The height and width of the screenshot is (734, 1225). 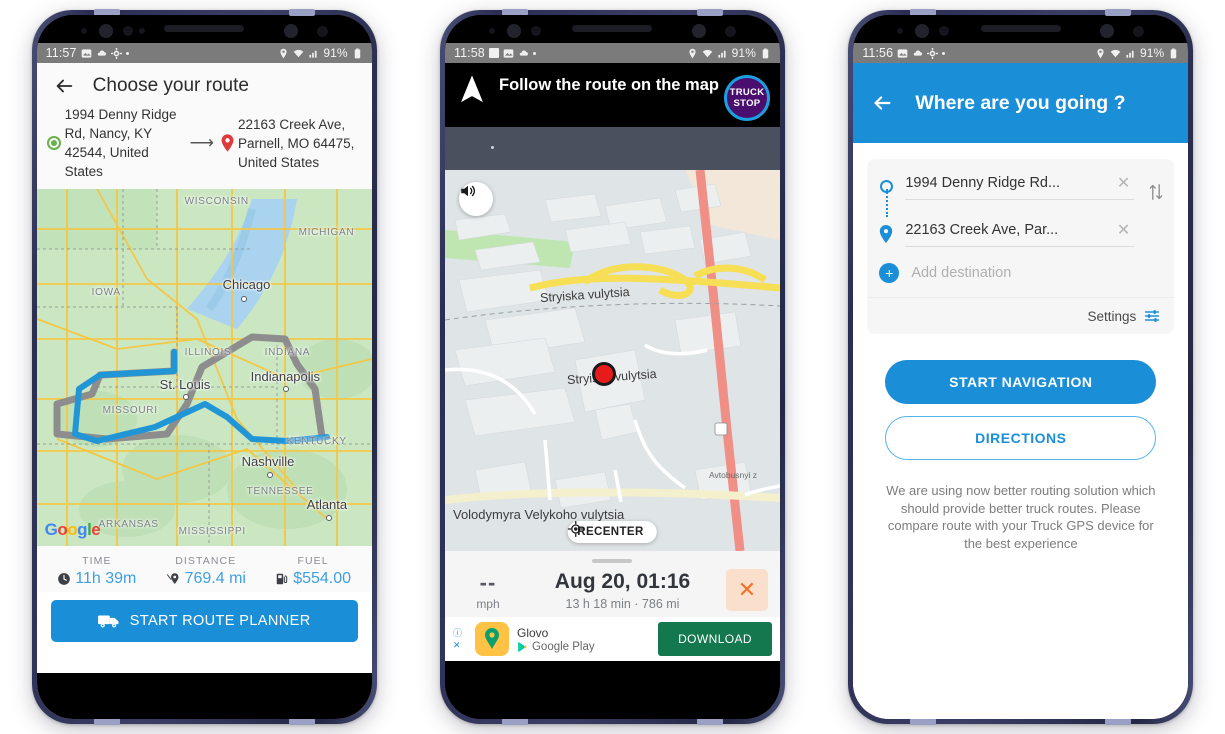 I want to click on start-navigation-button: START NAVIGATION, so click(x=1021, y=382).